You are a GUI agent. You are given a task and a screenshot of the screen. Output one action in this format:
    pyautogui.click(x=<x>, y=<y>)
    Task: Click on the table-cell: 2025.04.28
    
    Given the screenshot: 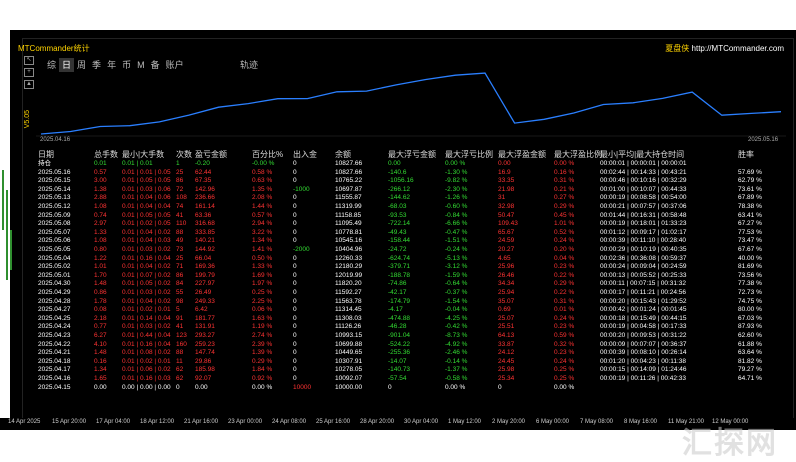 What is the action you would take?
    pyautogui.click(x=54, y=301)
    